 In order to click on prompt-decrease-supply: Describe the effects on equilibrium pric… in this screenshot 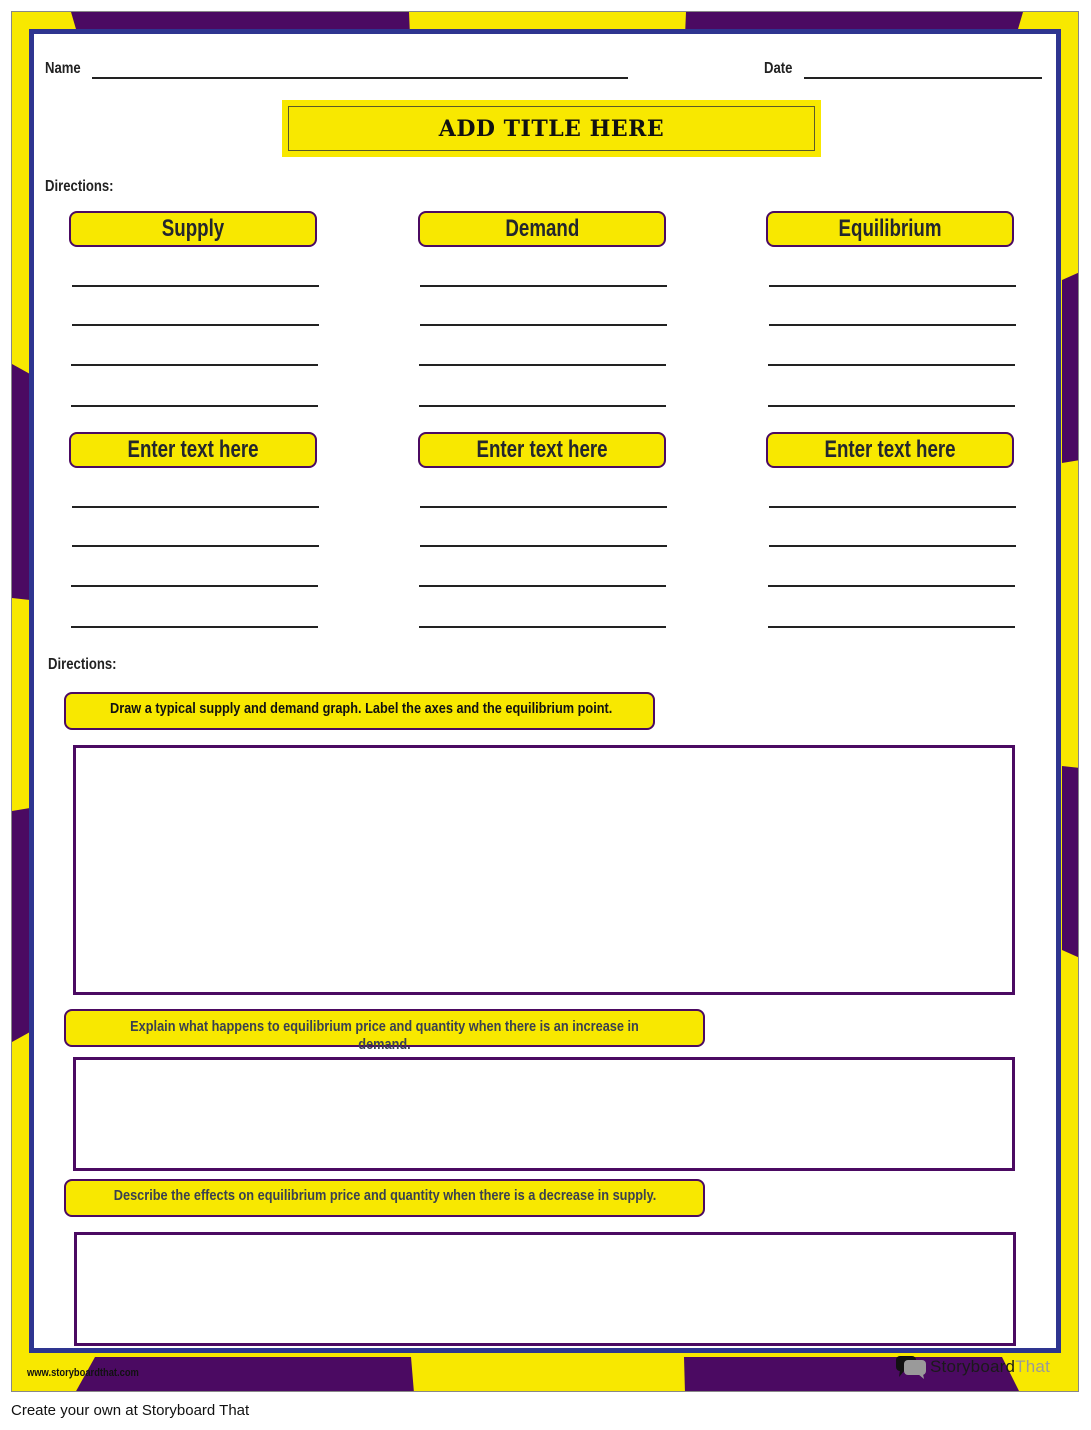, I will do `click(384, 1198)`.